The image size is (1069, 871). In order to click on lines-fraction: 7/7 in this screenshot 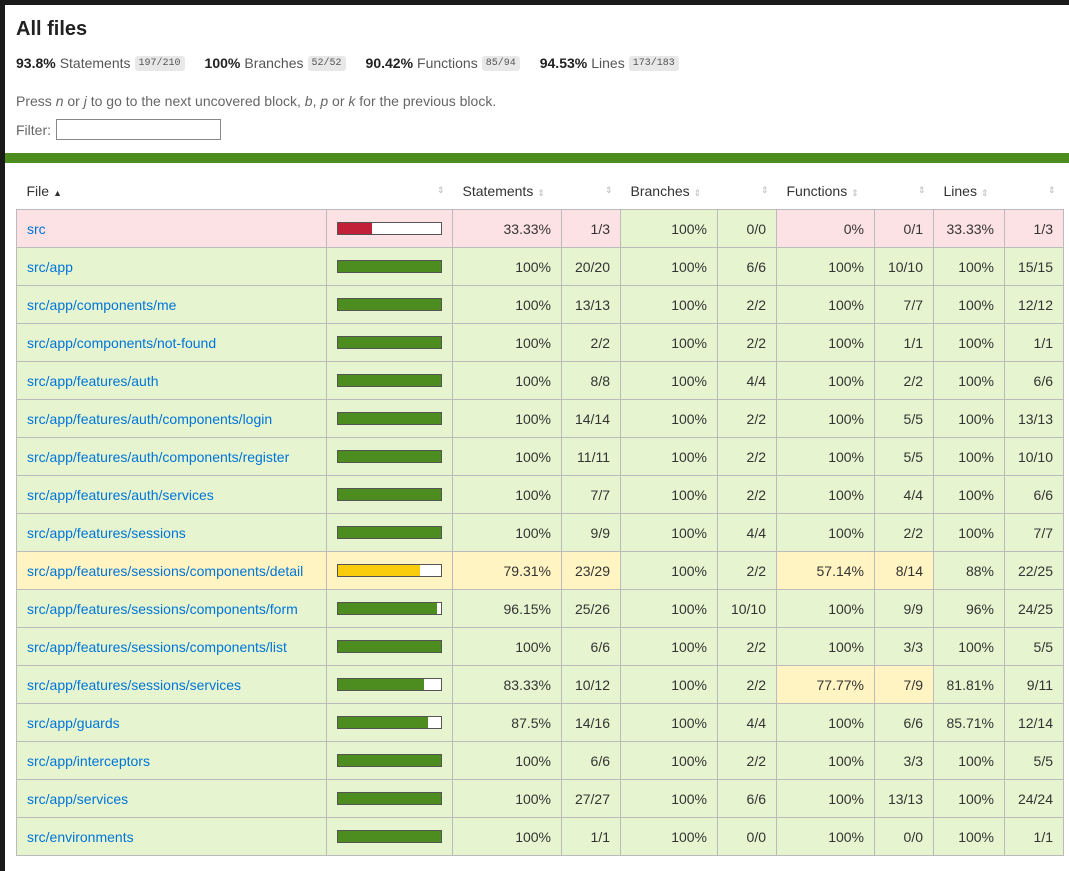, I will do `click(1034, 532)`.